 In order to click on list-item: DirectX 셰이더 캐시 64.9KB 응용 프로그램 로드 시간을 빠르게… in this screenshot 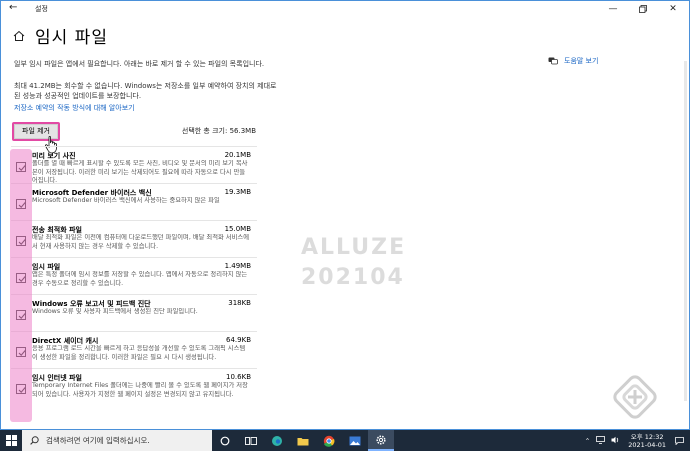, I will do `click(134, 349)`.